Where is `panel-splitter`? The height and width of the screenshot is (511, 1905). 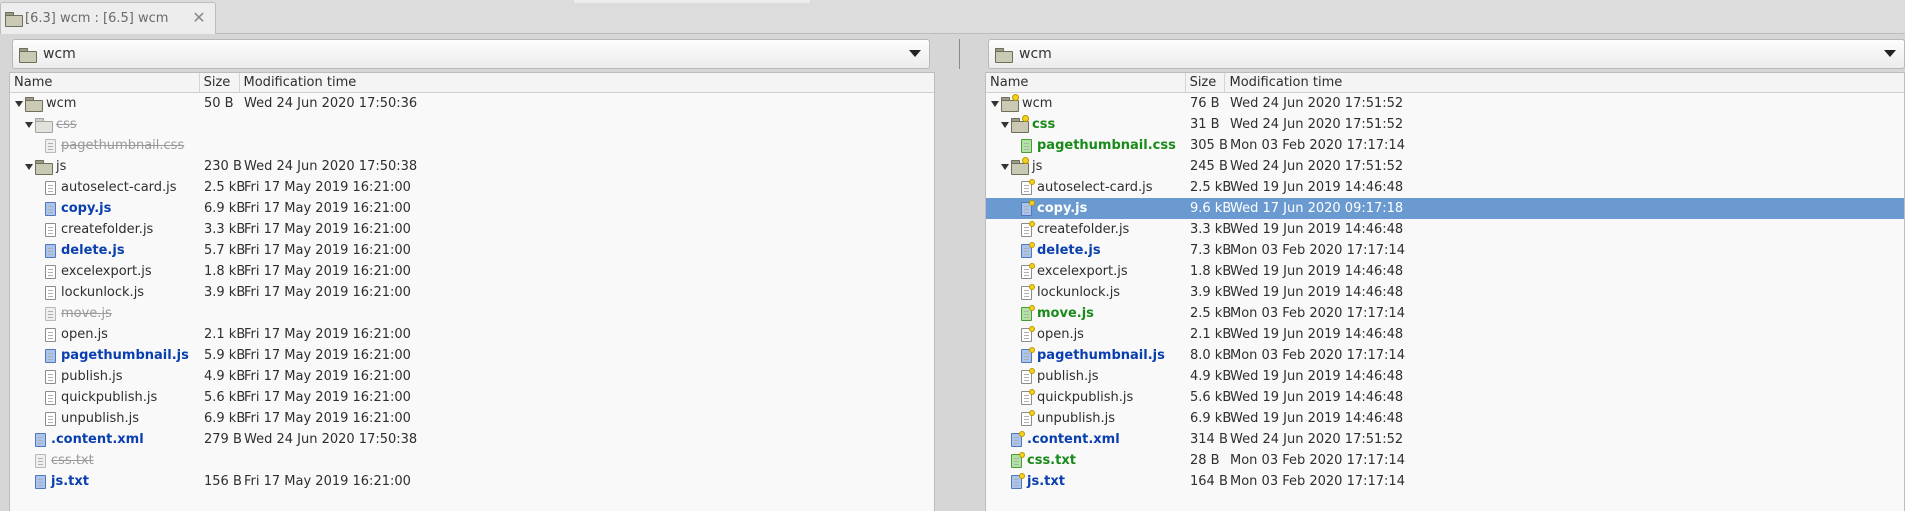
panel-splitter is located at coordinates (960, 273).